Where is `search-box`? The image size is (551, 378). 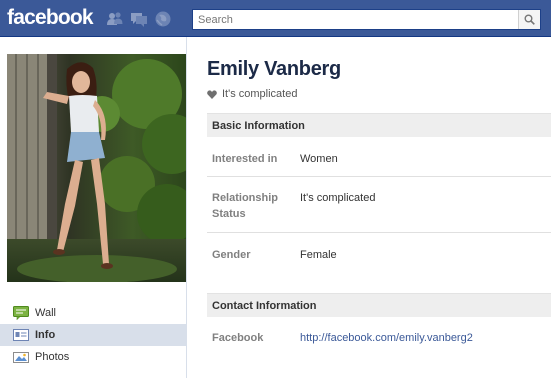 search-box is located at coordinates (366, 19).